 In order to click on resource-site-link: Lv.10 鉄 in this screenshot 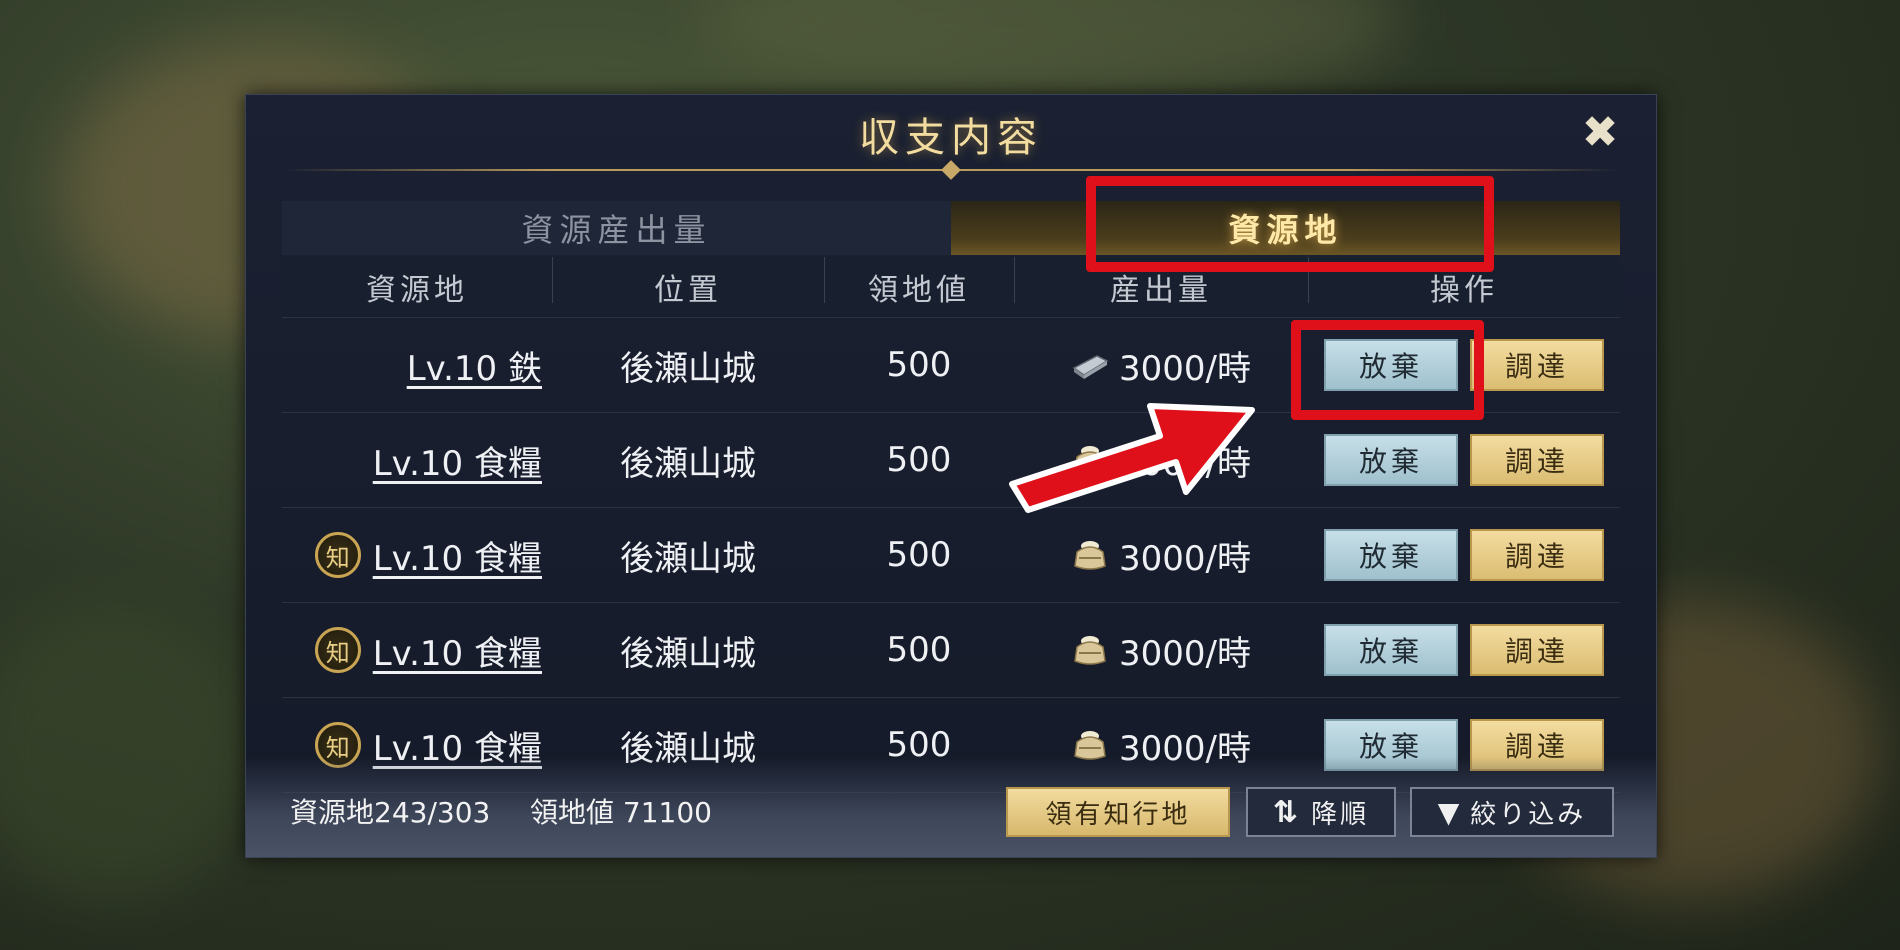, I will do `click(474, 365)`.